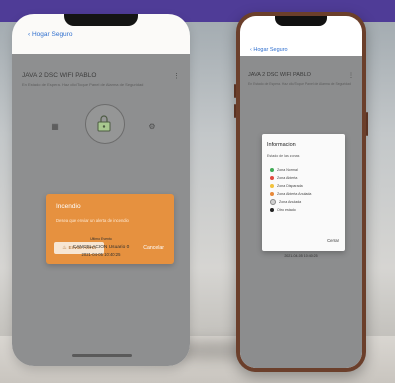  What do you see at coordinates (281, 145) in the screenshot?
I see `dialog-title: Informacion` at bounding box center [281, 145].